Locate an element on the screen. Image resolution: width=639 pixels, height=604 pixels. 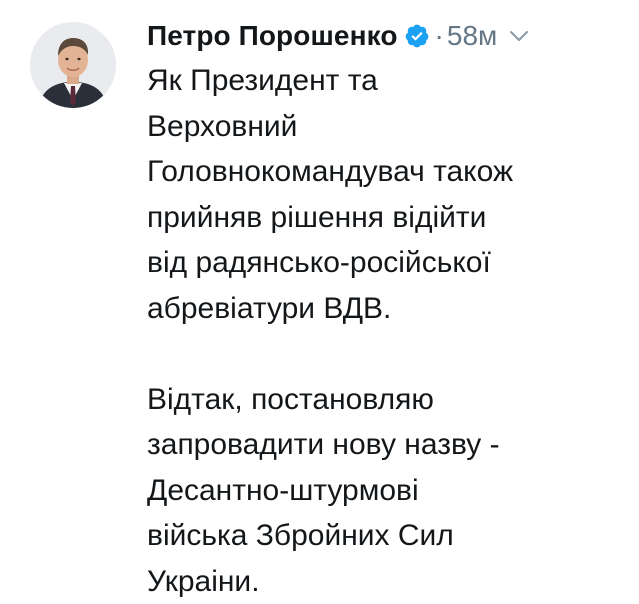
tweet-header: Петро Порошенко · 58м is located at coordinates (338, 36).